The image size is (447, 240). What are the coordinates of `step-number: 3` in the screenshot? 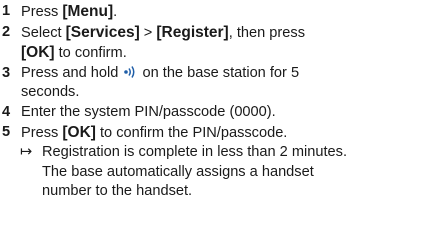 It's located at (6, 72).